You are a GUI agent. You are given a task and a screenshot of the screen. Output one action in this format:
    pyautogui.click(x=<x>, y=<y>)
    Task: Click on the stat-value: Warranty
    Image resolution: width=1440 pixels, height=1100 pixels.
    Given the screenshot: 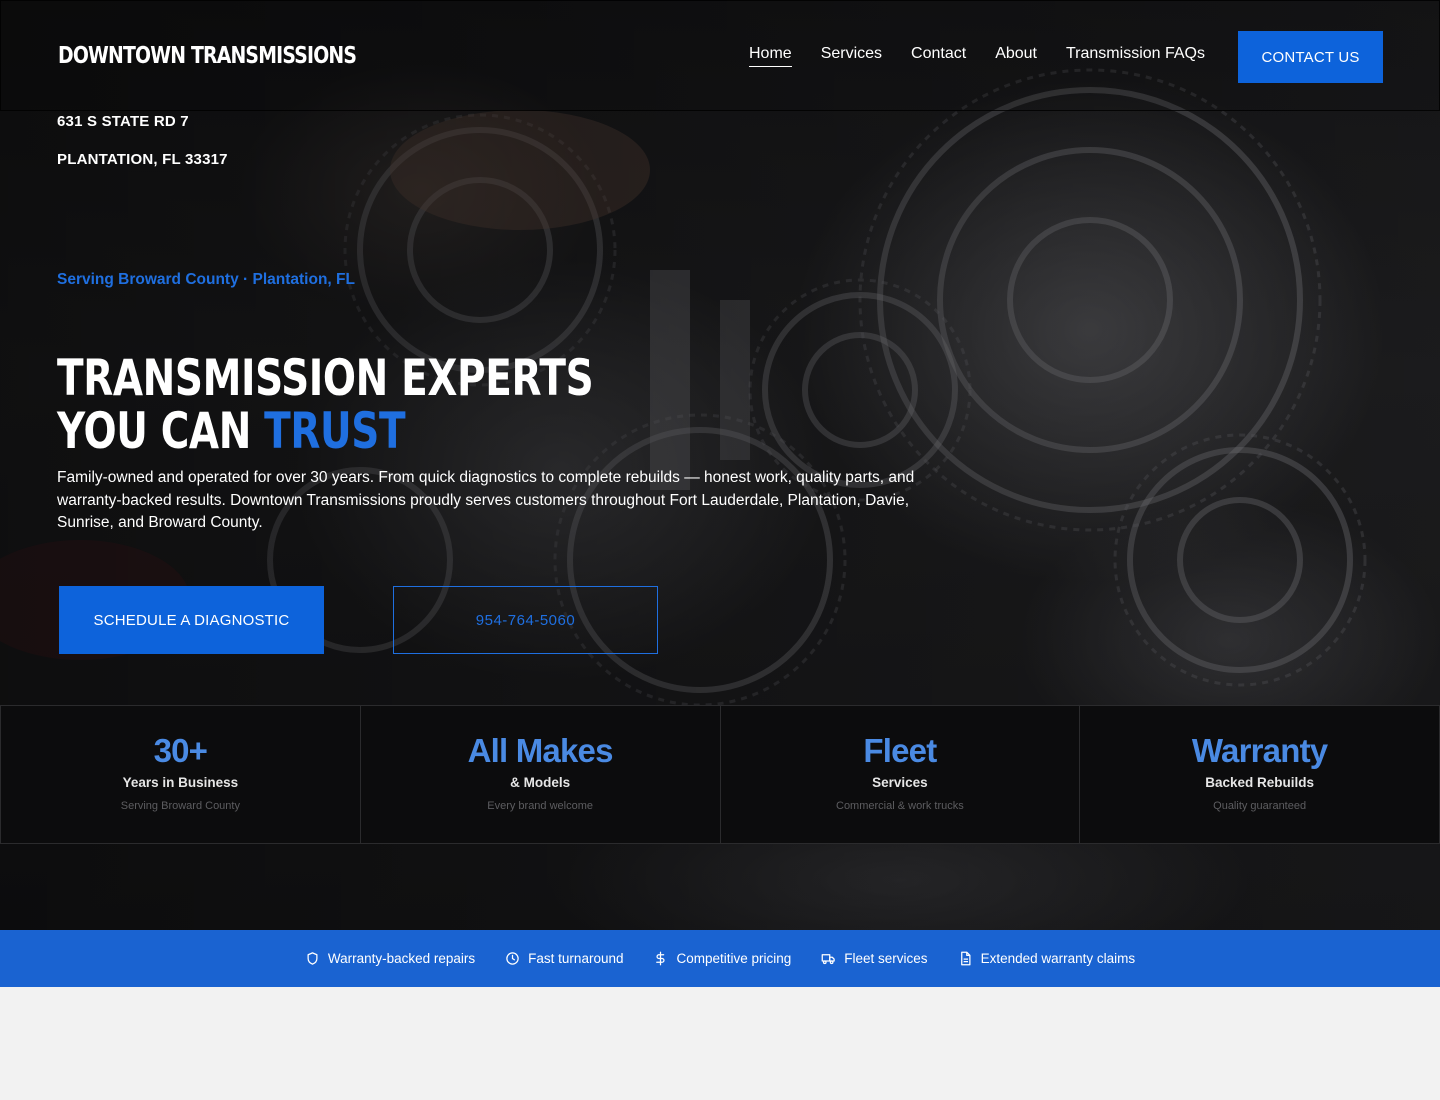 What is the action you would take?
    pyautogui.click(x=1259, y=750)
    